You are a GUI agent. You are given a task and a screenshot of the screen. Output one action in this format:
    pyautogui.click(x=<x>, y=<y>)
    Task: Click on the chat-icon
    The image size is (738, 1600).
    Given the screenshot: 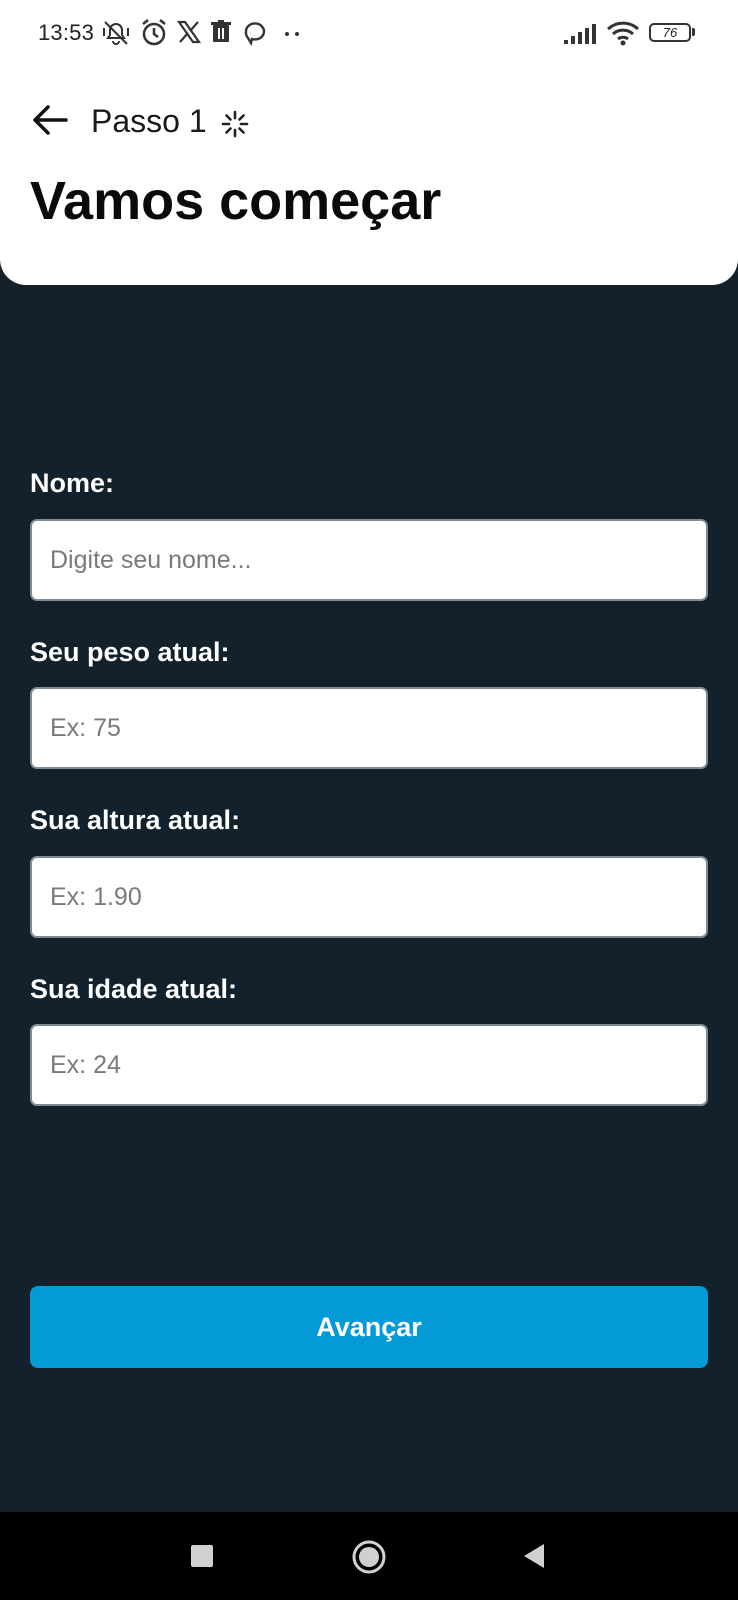 What is the action you would take?
    pyautogui.click(x=255, y=34)
    